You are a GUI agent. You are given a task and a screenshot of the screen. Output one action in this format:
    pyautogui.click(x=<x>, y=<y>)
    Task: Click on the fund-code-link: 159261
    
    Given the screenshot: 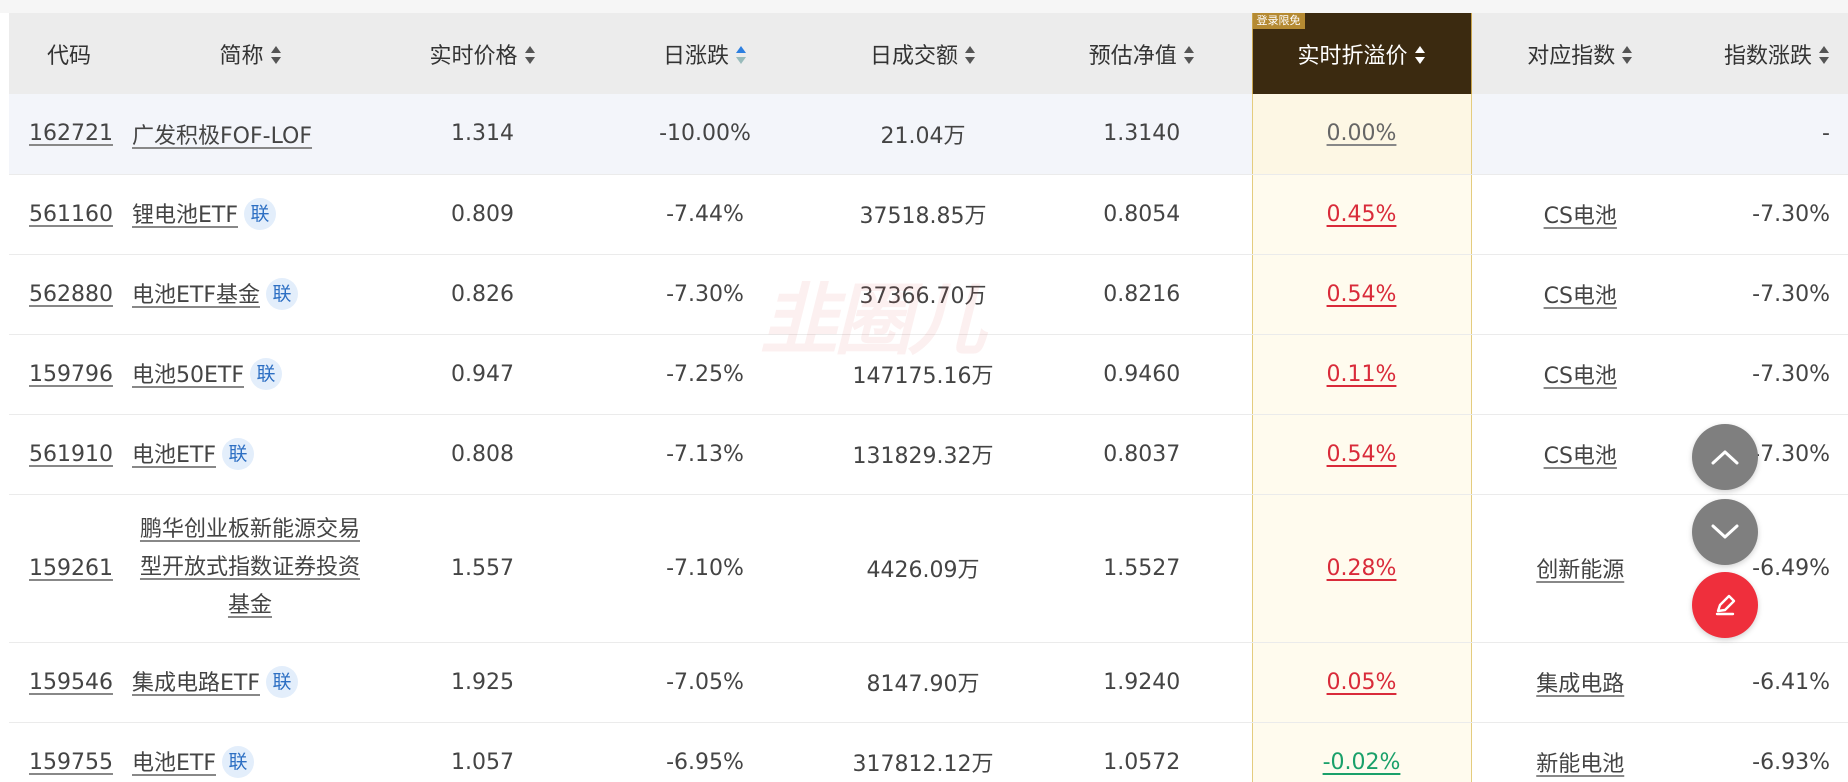 What is the action you would take?
    pyautogui.click(x=71, y=568)
    